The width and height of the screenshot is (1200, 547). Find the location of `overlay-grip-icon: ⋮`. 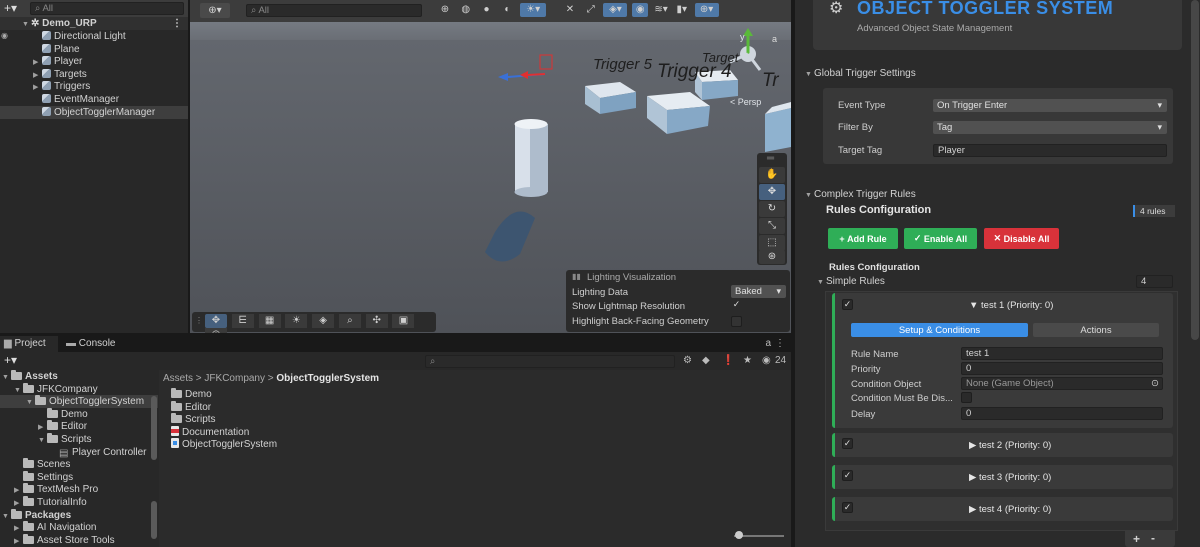

overlay-grip-icon: ⋮ is located at coordinates (199, 320).